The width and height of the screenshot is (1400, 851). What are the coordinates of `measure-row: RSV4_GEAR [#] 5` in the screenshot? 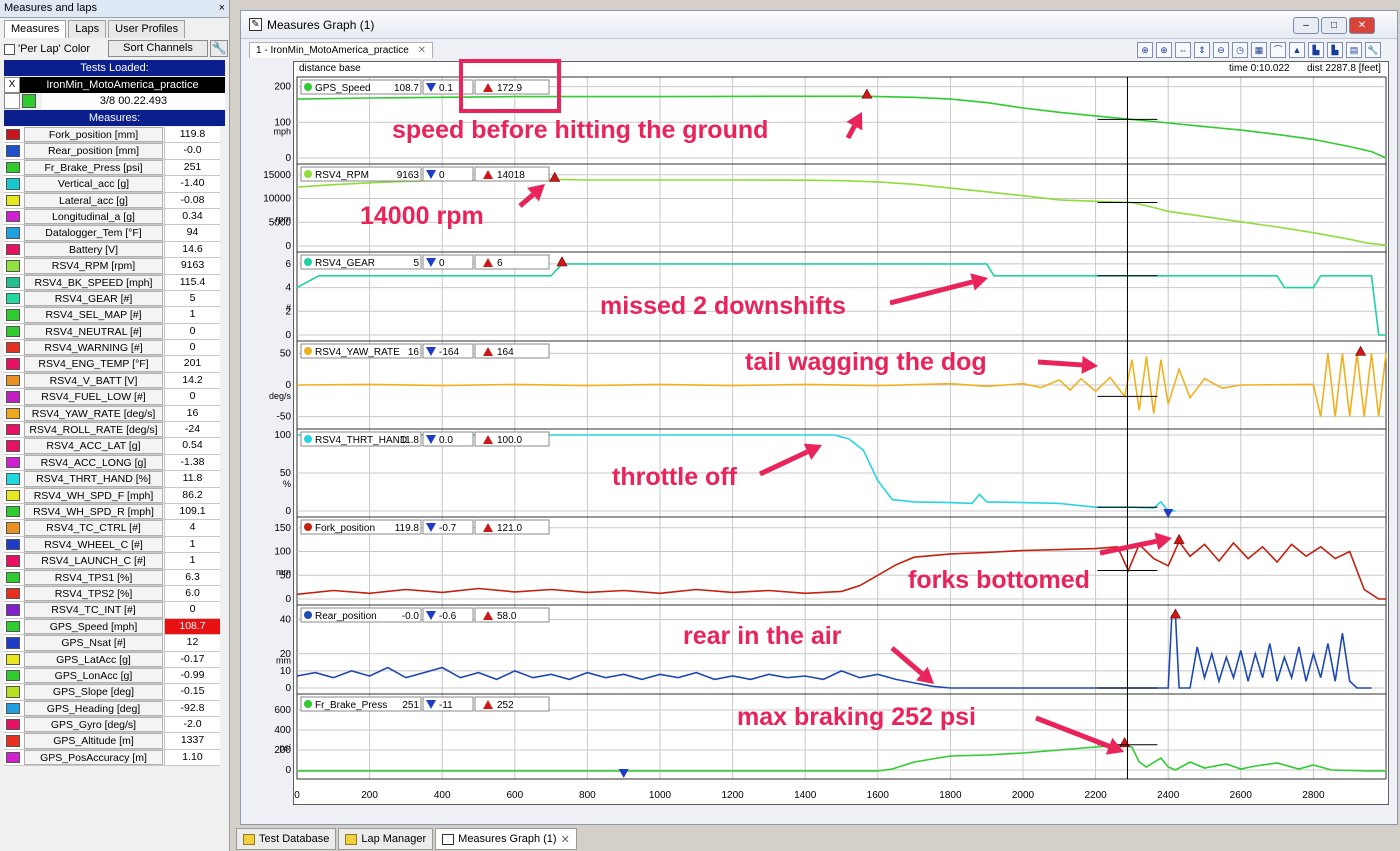 It's located at (112, 299).